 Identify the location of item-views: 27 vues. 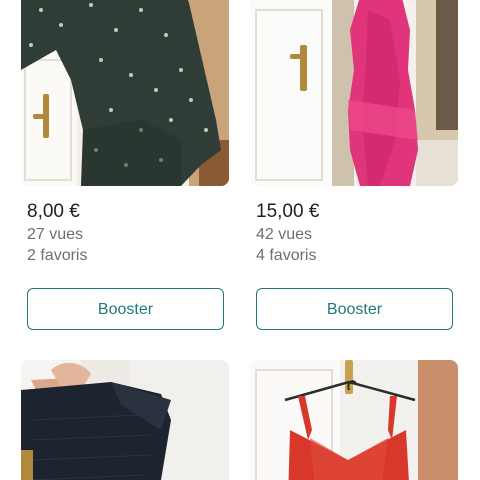
(55, 234).